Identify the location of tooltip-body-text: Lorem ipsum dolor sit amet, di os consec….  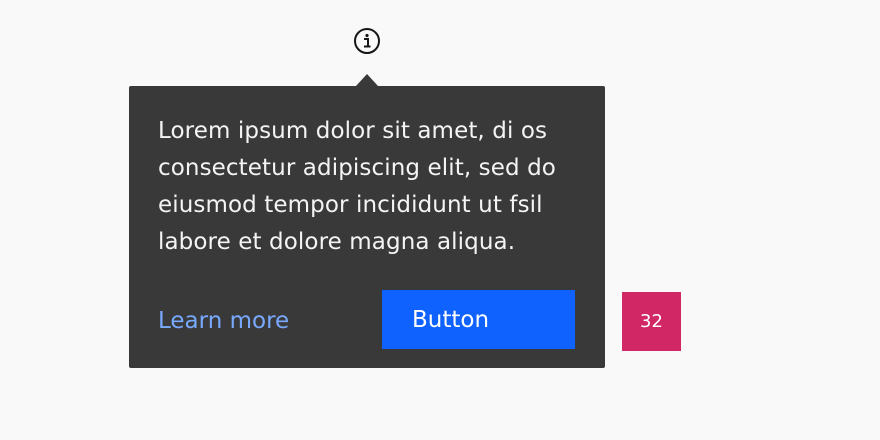
(357, 186).